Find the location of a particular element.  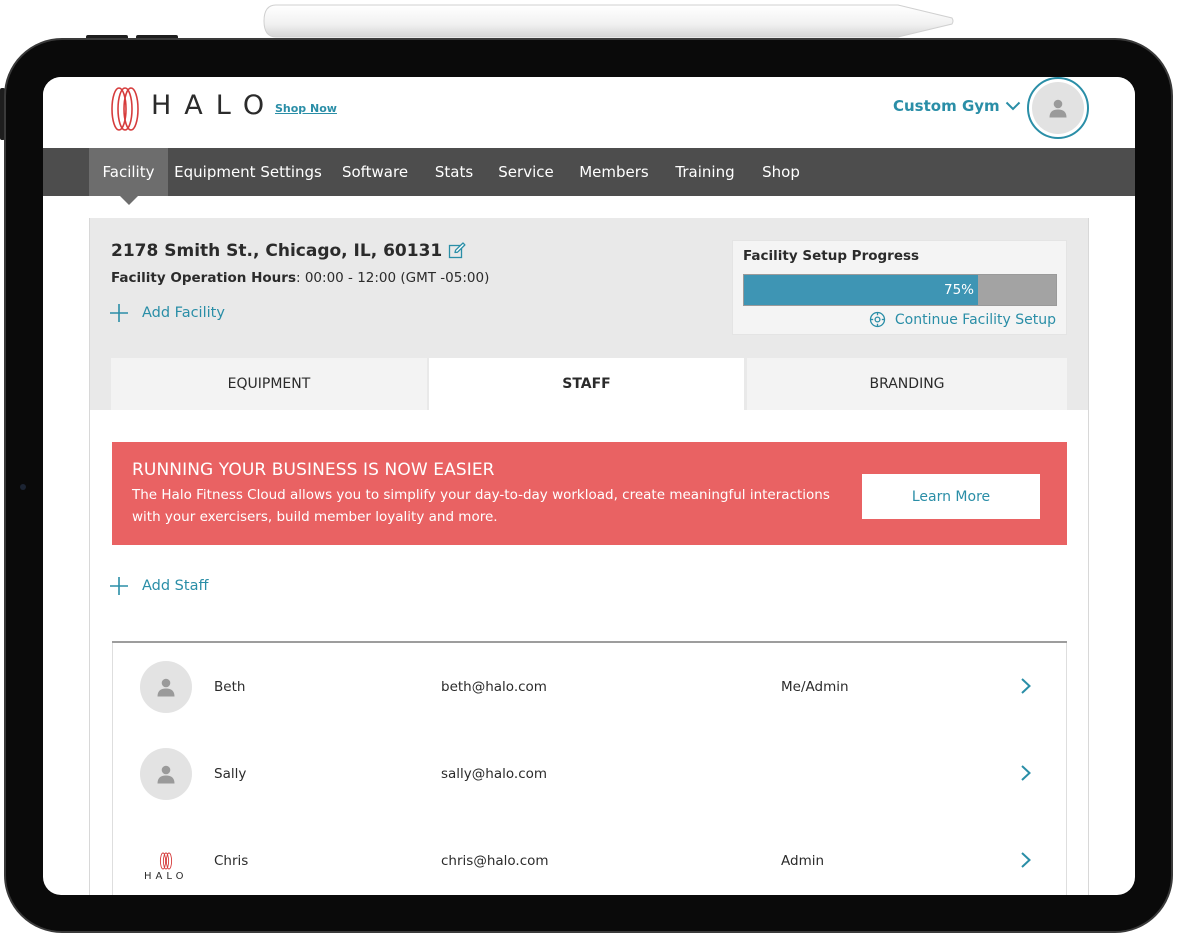

setup-progress-bar: 75% is located at coordinates (900, 290).